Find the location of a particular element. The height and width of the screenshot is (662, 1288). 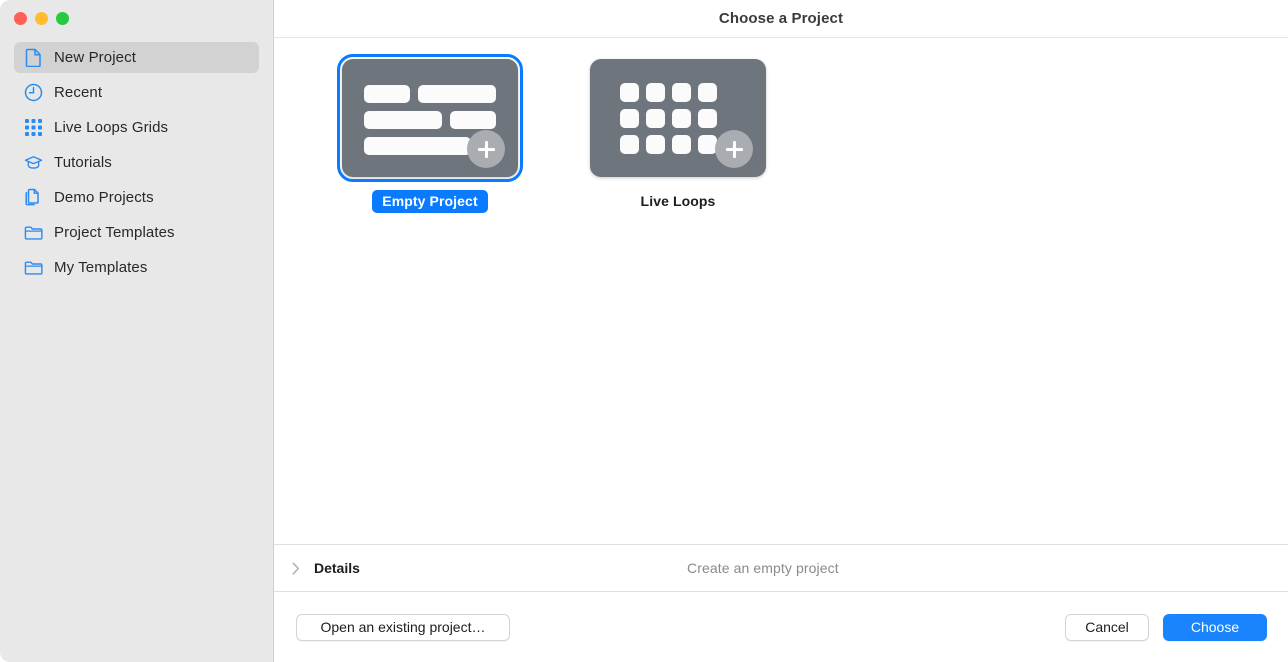

sidebar-item-label: Demo Projects is located at coordinates (104, 197).